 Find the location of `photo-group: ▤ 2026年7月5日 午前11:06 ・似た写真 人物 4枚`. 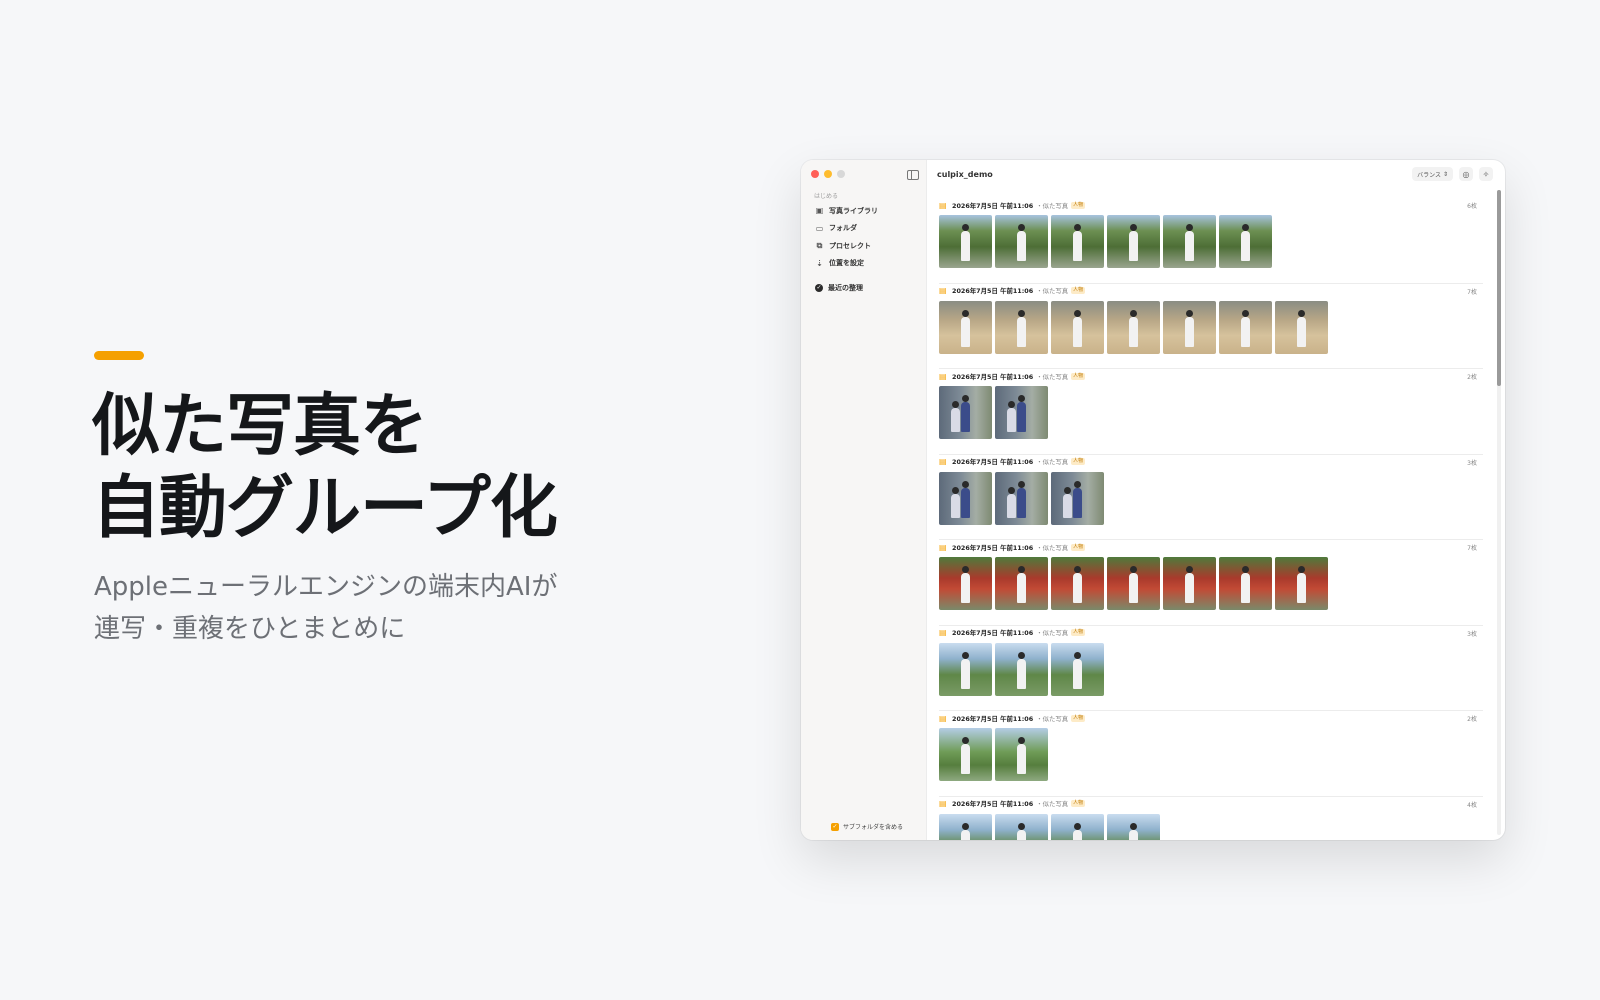

photo-group: ▤ 2026年7月5日 午前11:06 ・似た写真 人物 4枚 is located at coordinates (1211, 818).